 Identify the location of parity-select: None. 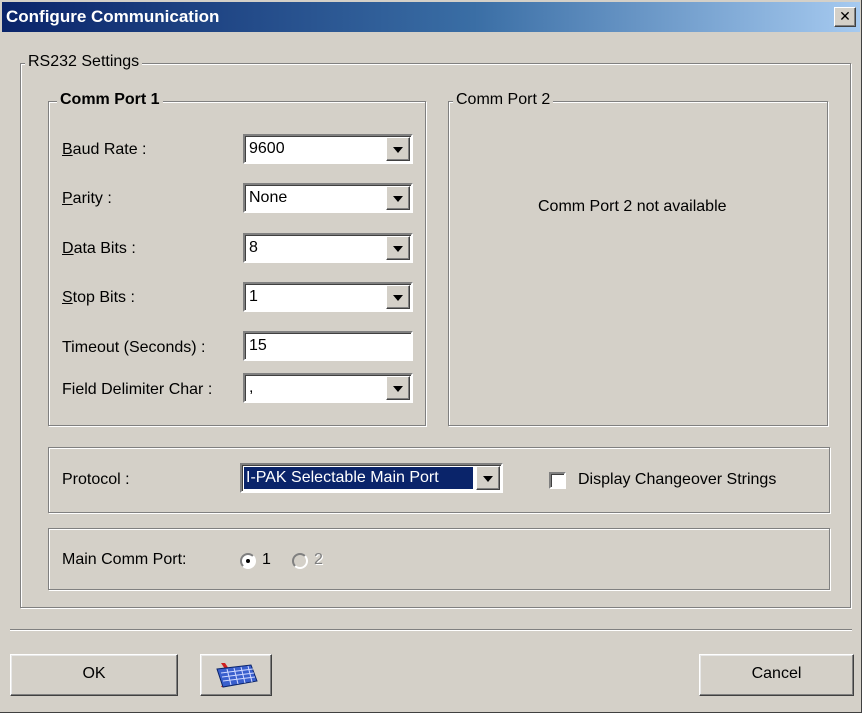
(328, 198).